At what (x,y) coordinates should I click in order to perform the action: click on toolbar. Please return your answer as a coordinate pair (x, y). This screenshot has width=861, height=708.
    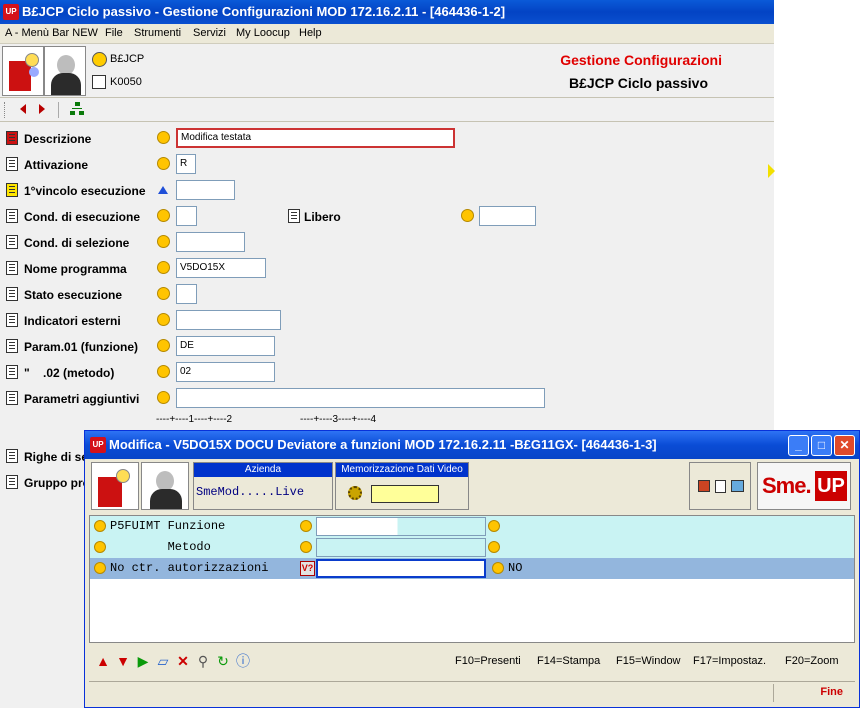
    Looking at the image, I should click on (387, 110).